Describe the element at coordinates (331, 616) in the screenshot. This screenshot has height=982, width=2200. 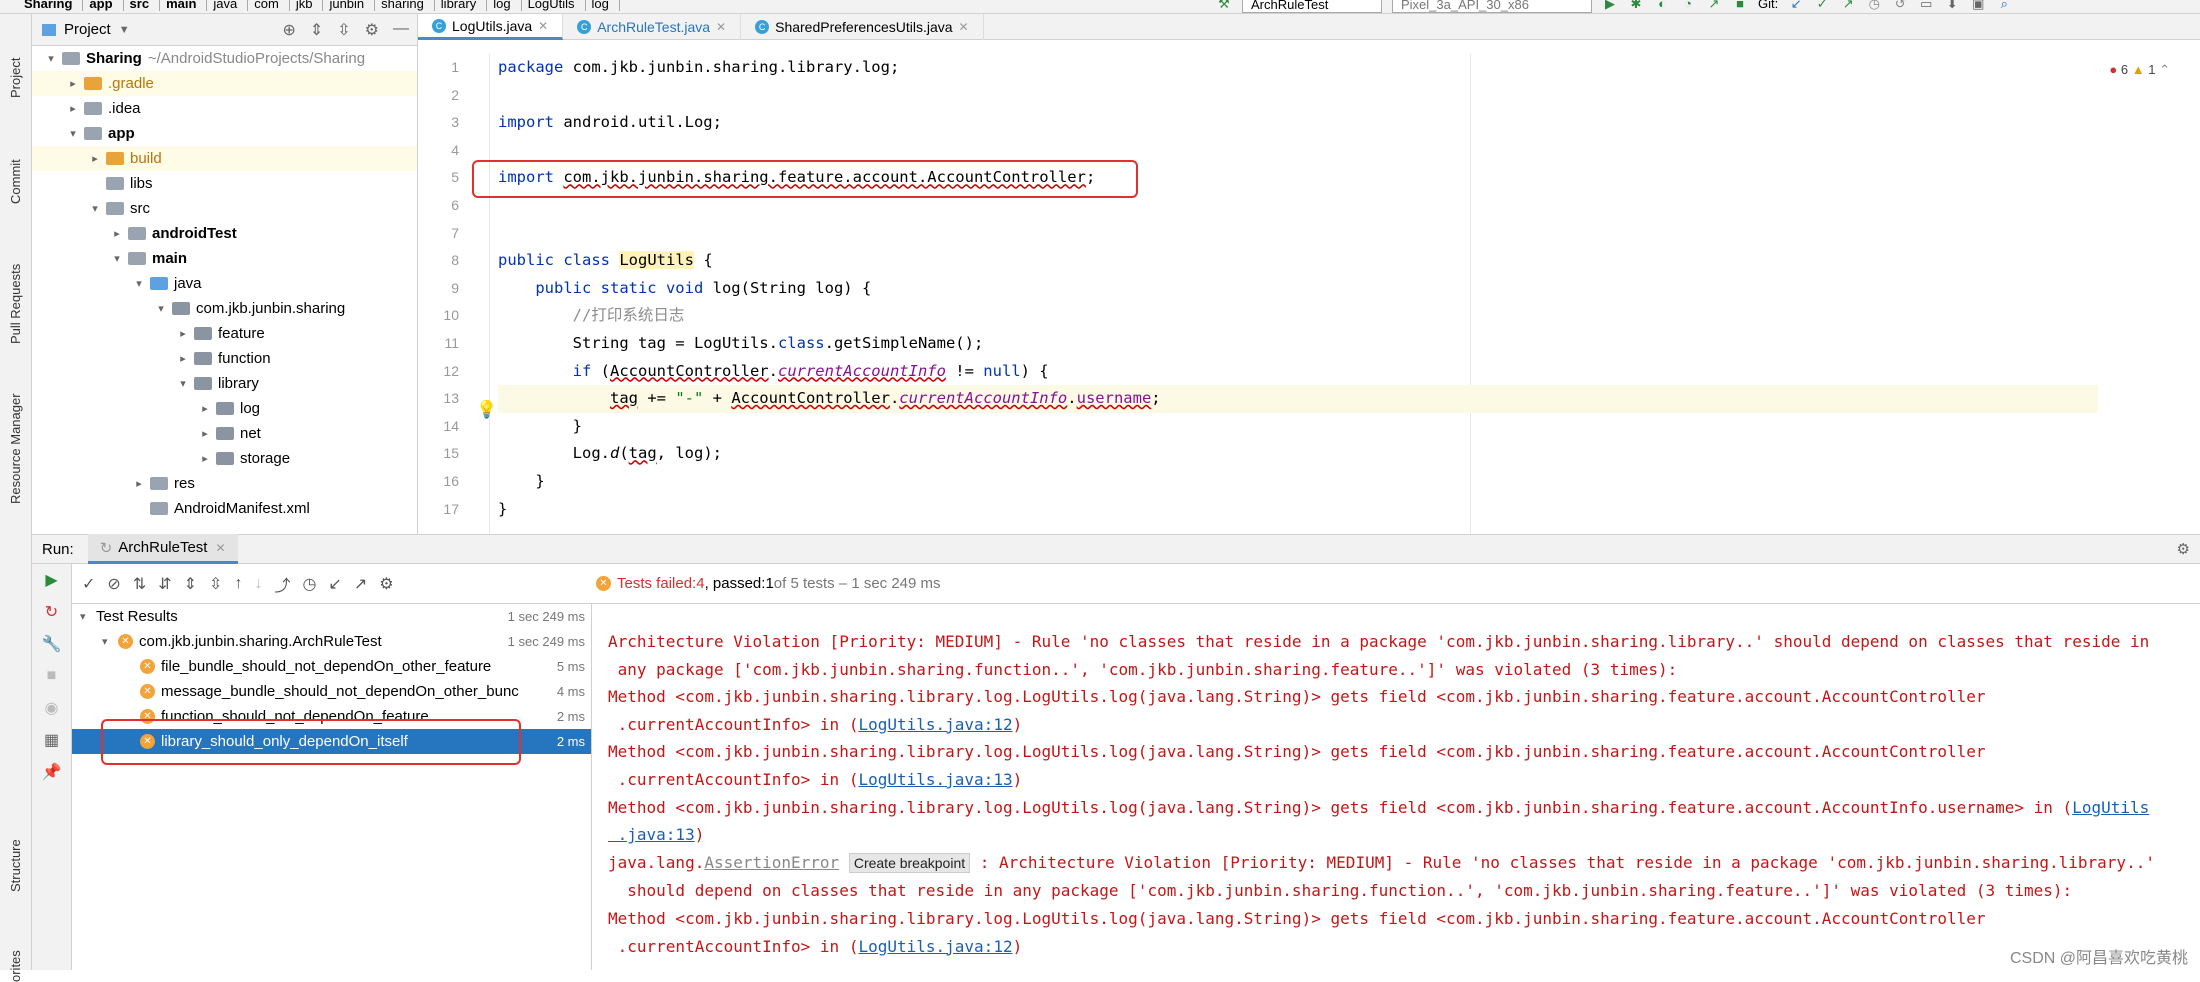
I see `test-item: ▾ Test Results 1 sec 249 ms` at that location.